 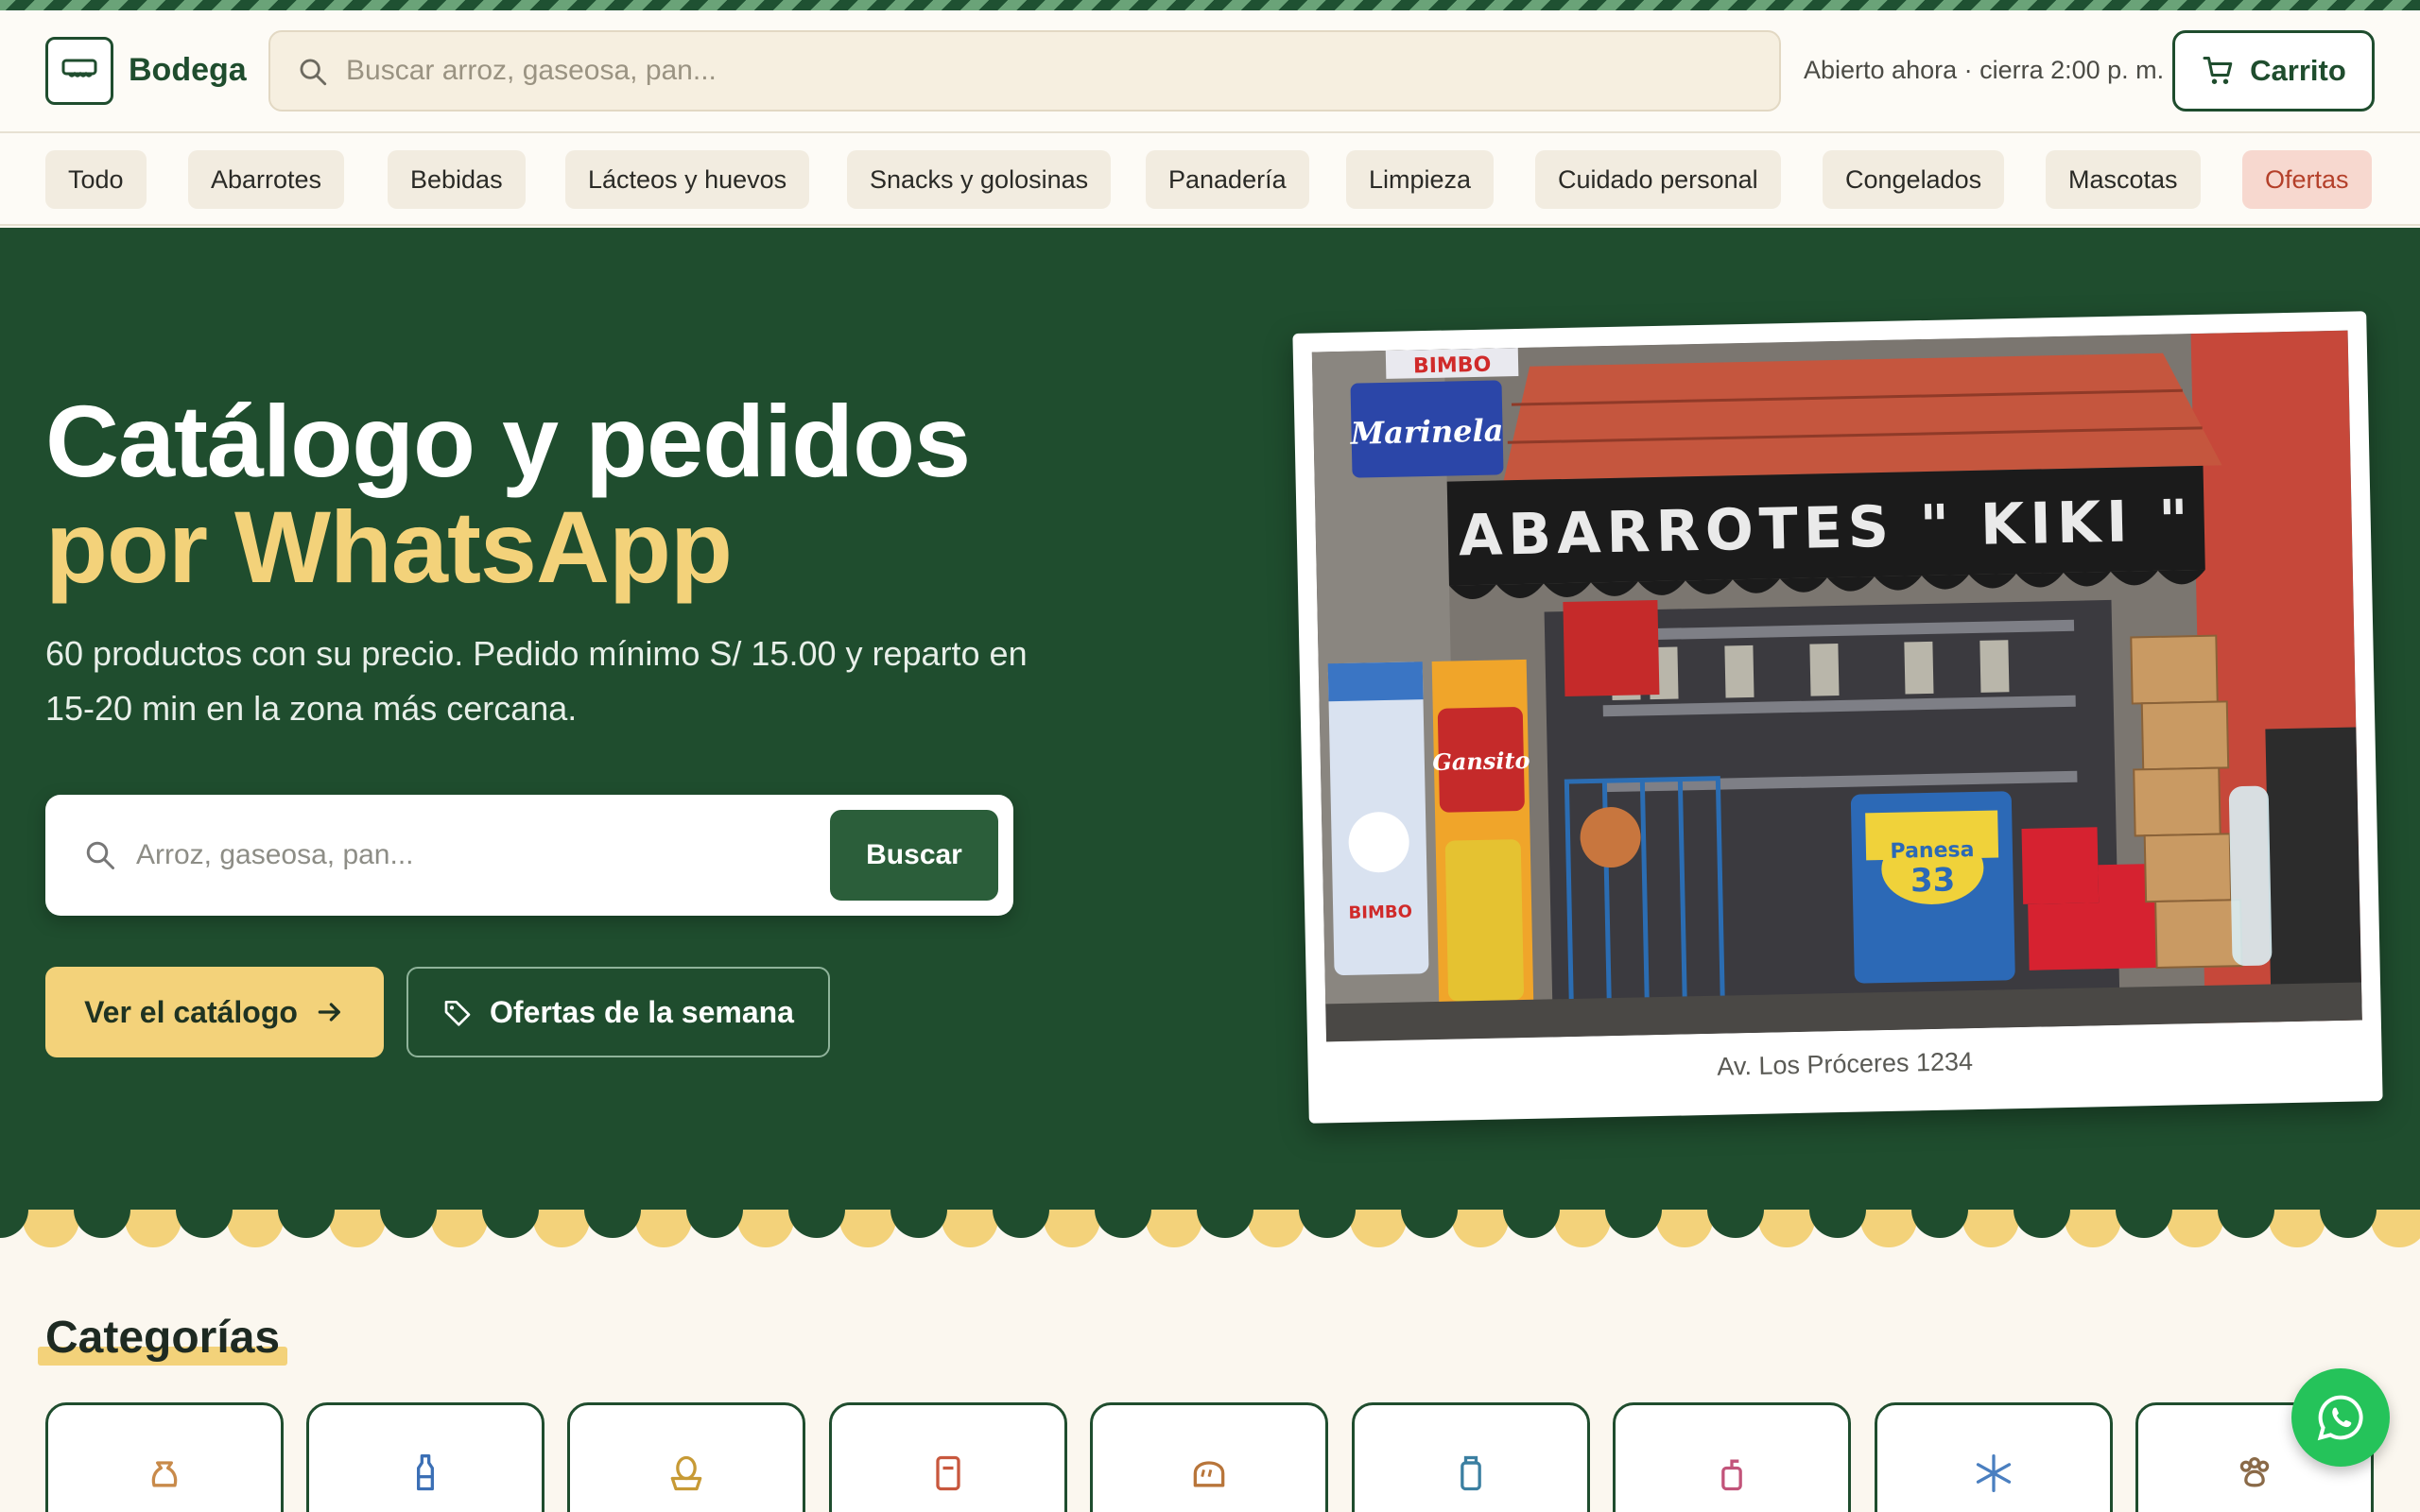 I want to click on sign-marinela: Marinela, so click(x=1426, y=431).